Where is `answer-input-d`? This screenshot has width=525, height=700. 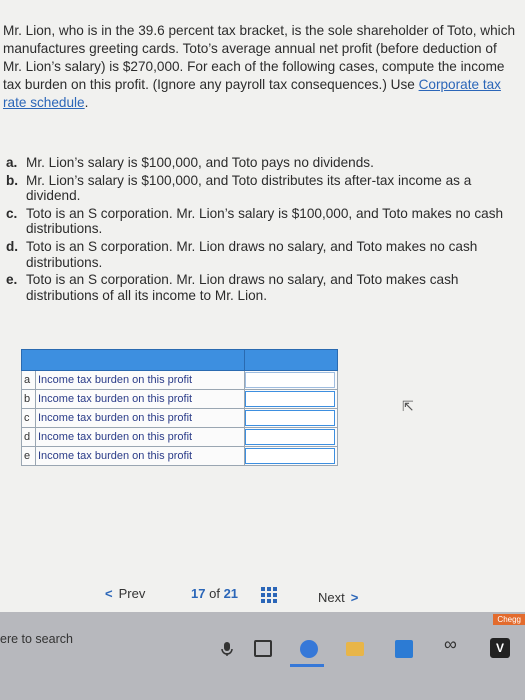 answer-input-d is located at coordinates (290, 437).